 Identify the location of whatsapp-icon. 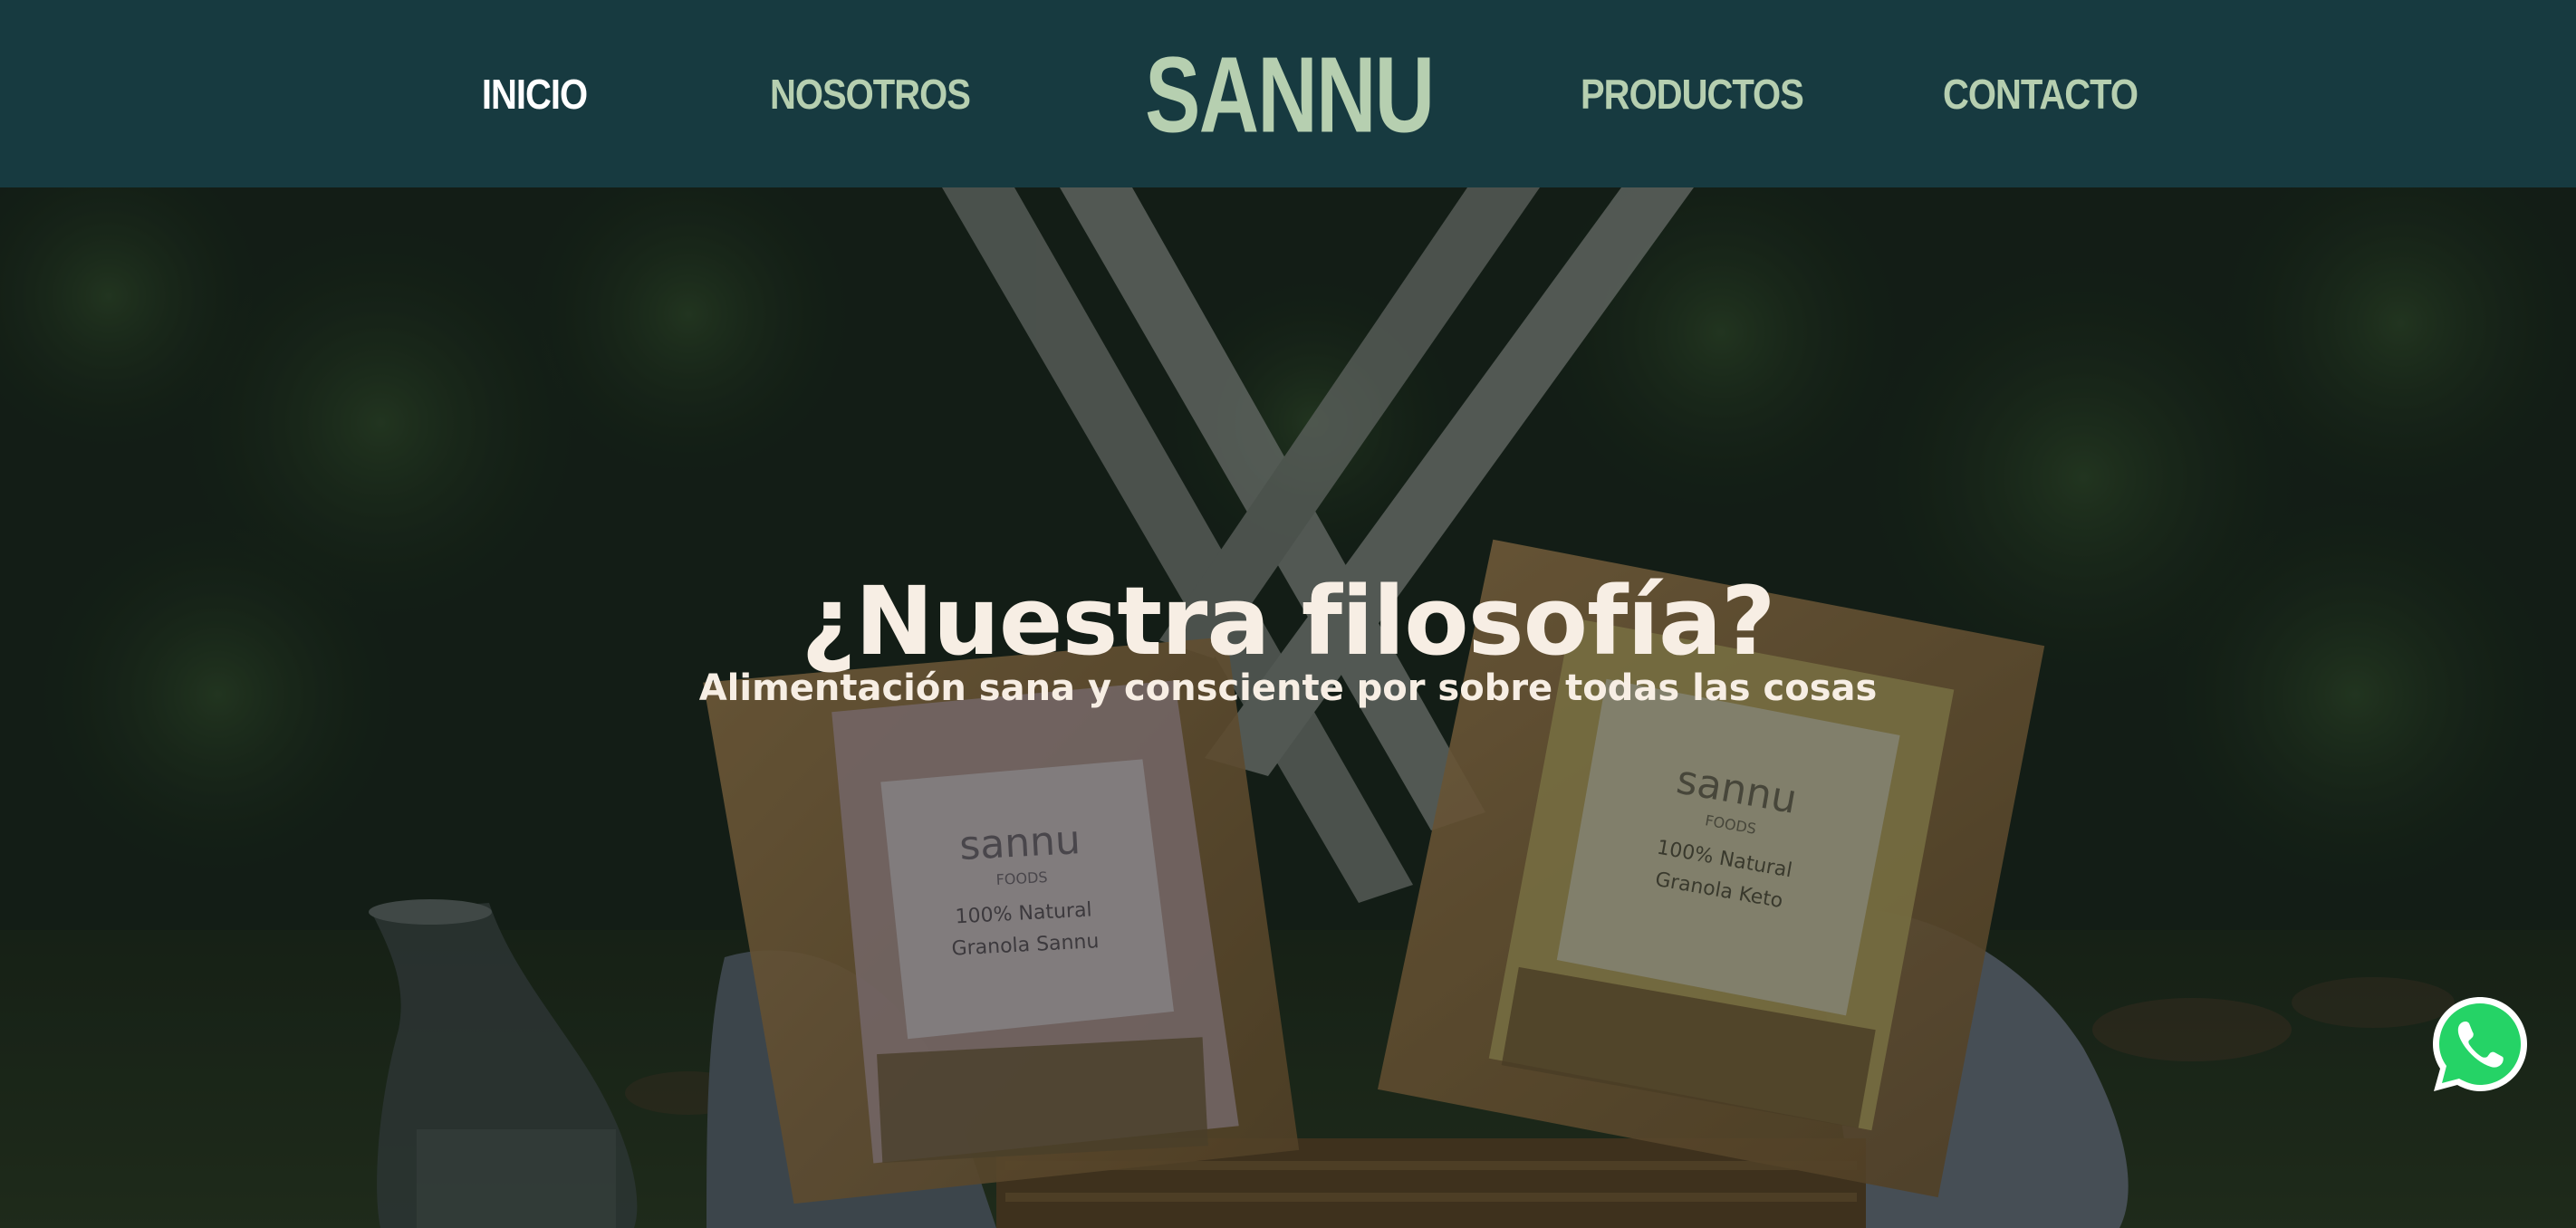
(2480, 1044).